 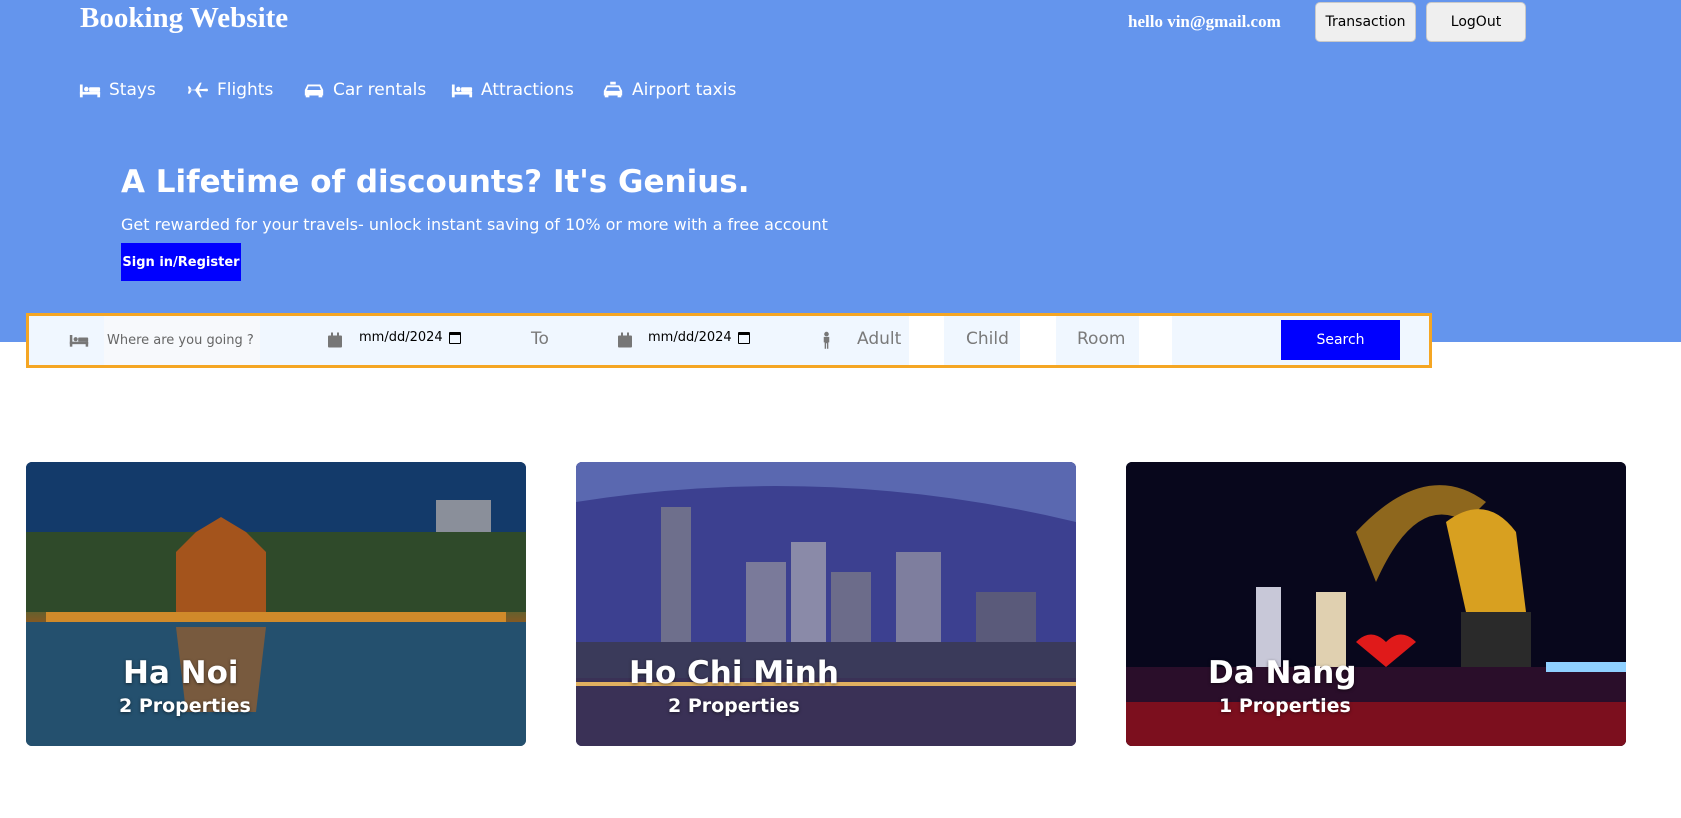 I want to click on ha-noi-image, so click(x=276, y=604).